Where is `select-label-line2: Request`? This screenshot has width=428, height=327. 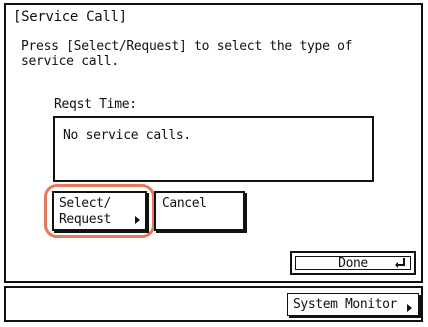
select-label-line2: Request is located at coordinates (85, 219).